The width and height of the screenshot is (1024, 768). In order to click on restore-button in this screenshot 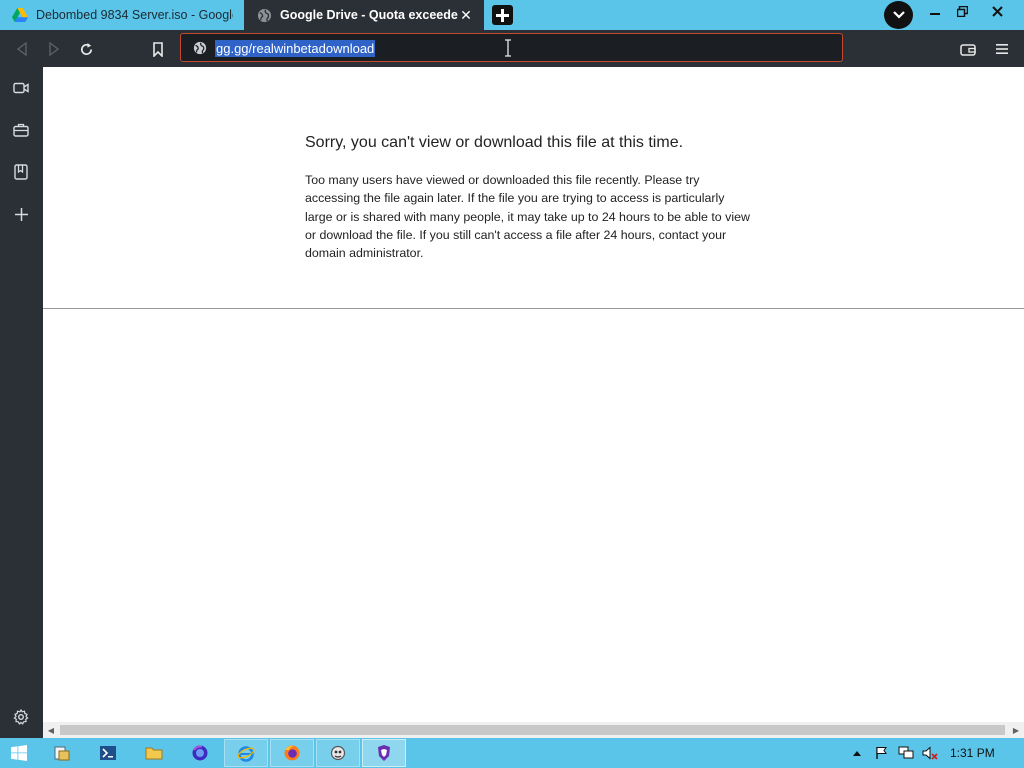, I will do `click(962, 11)`.